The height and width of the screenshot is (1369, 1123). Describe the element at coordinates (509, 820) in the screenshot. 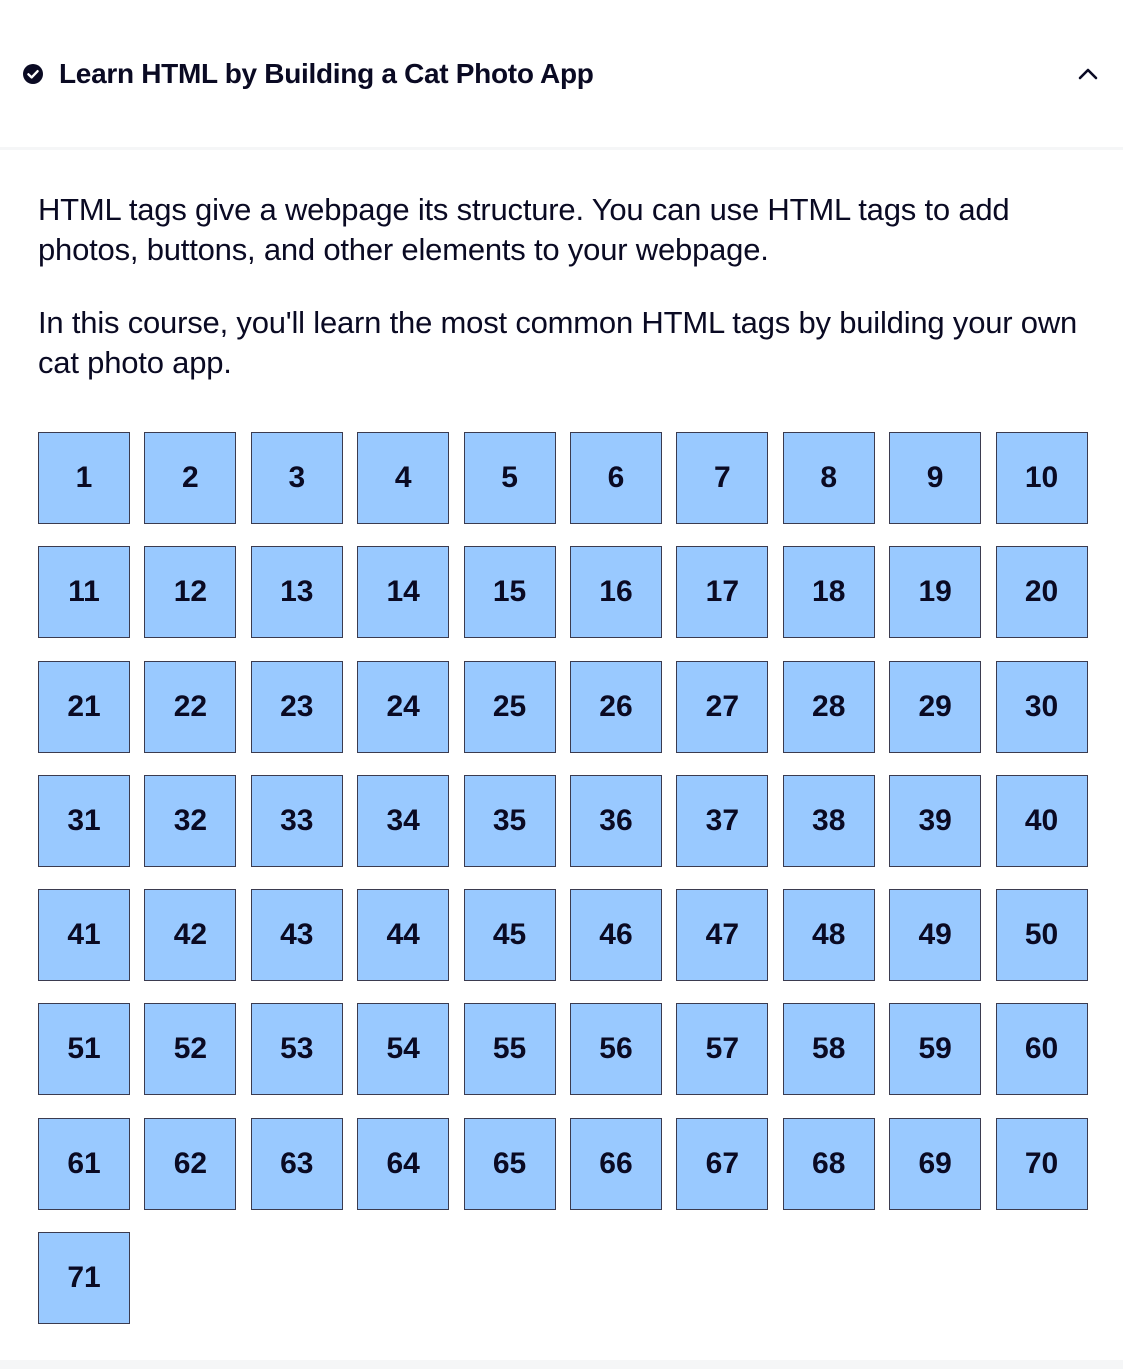

I see `step-button: 35` at that location.